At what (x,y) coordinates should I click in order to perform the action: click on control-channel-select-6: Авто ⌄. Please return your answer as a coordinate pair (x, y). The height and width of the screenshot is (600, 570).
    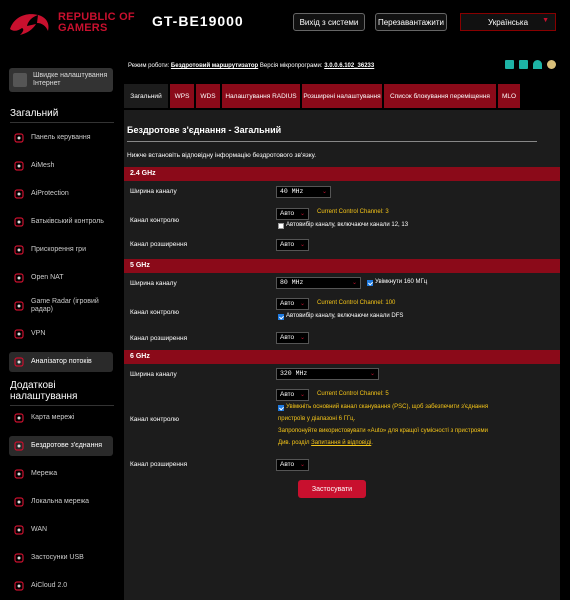
    Looking at the image, I should click on (292, 395).